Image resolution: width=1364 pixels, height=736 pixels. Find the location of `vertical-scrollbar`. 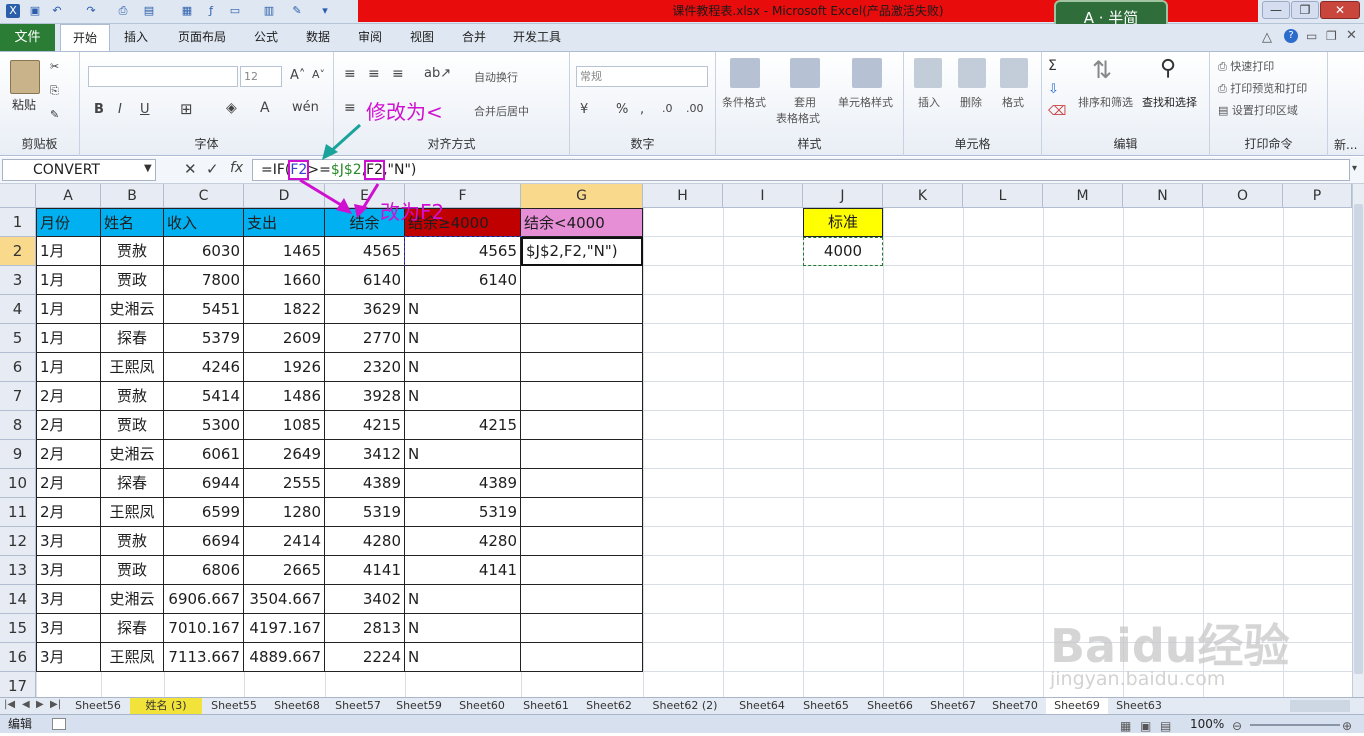

vertical-scrollbar is located at coordinates (1358, 440).